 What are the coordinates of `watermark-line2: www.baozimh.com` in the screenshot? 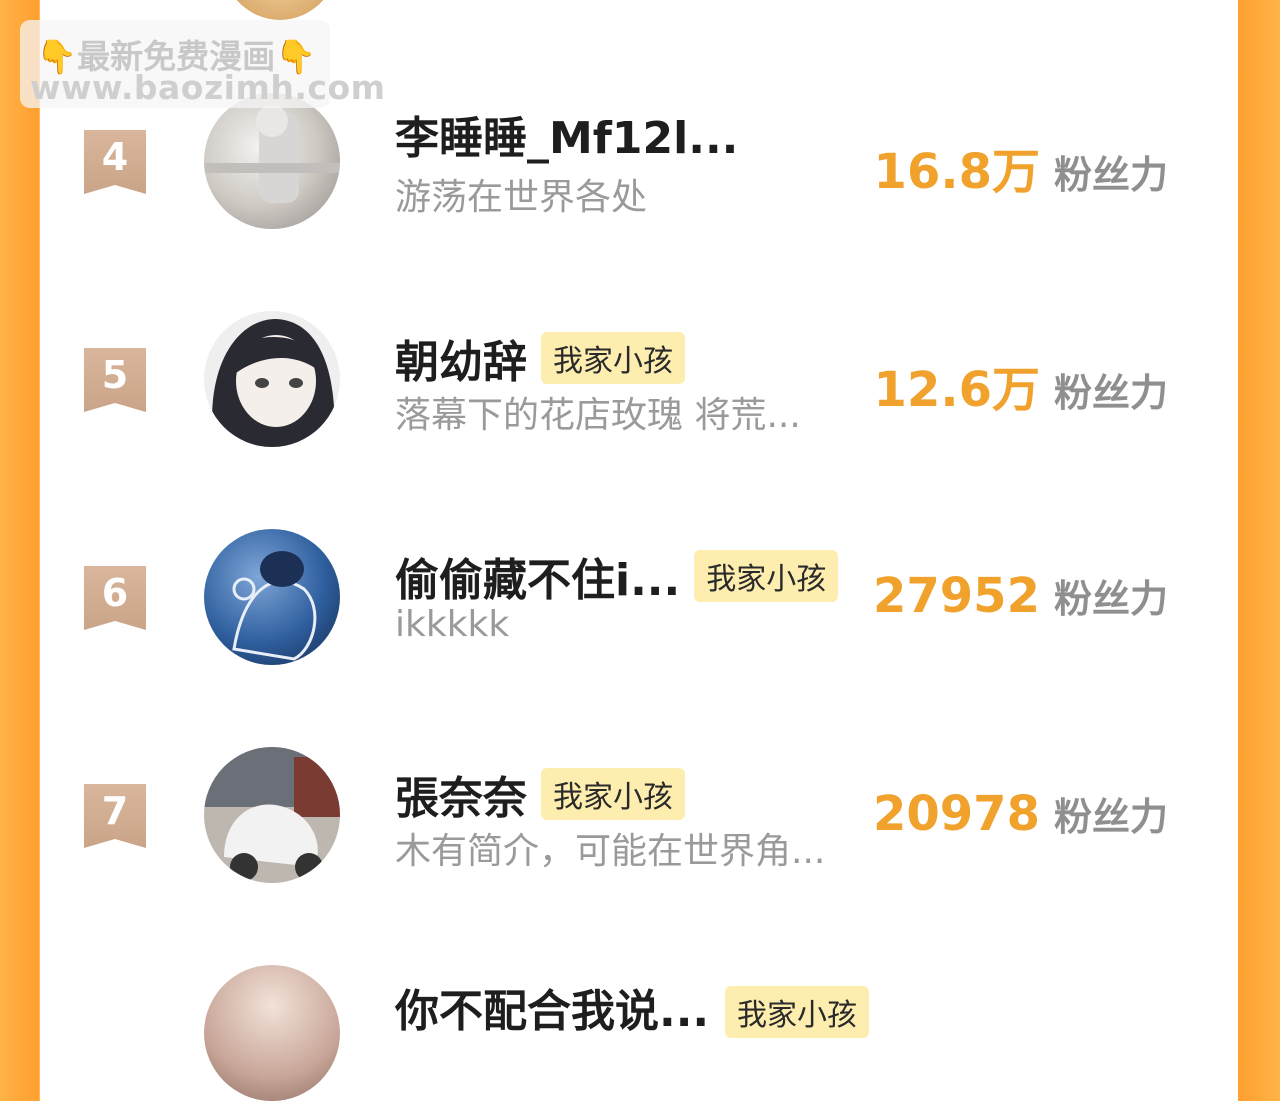 It's located at (208, 87).